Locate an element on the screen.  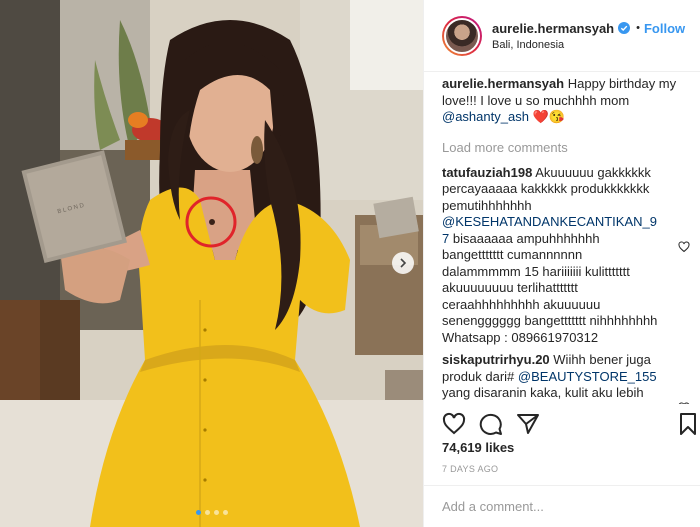
paper-plane-icon is located at coordinates (528, 424).